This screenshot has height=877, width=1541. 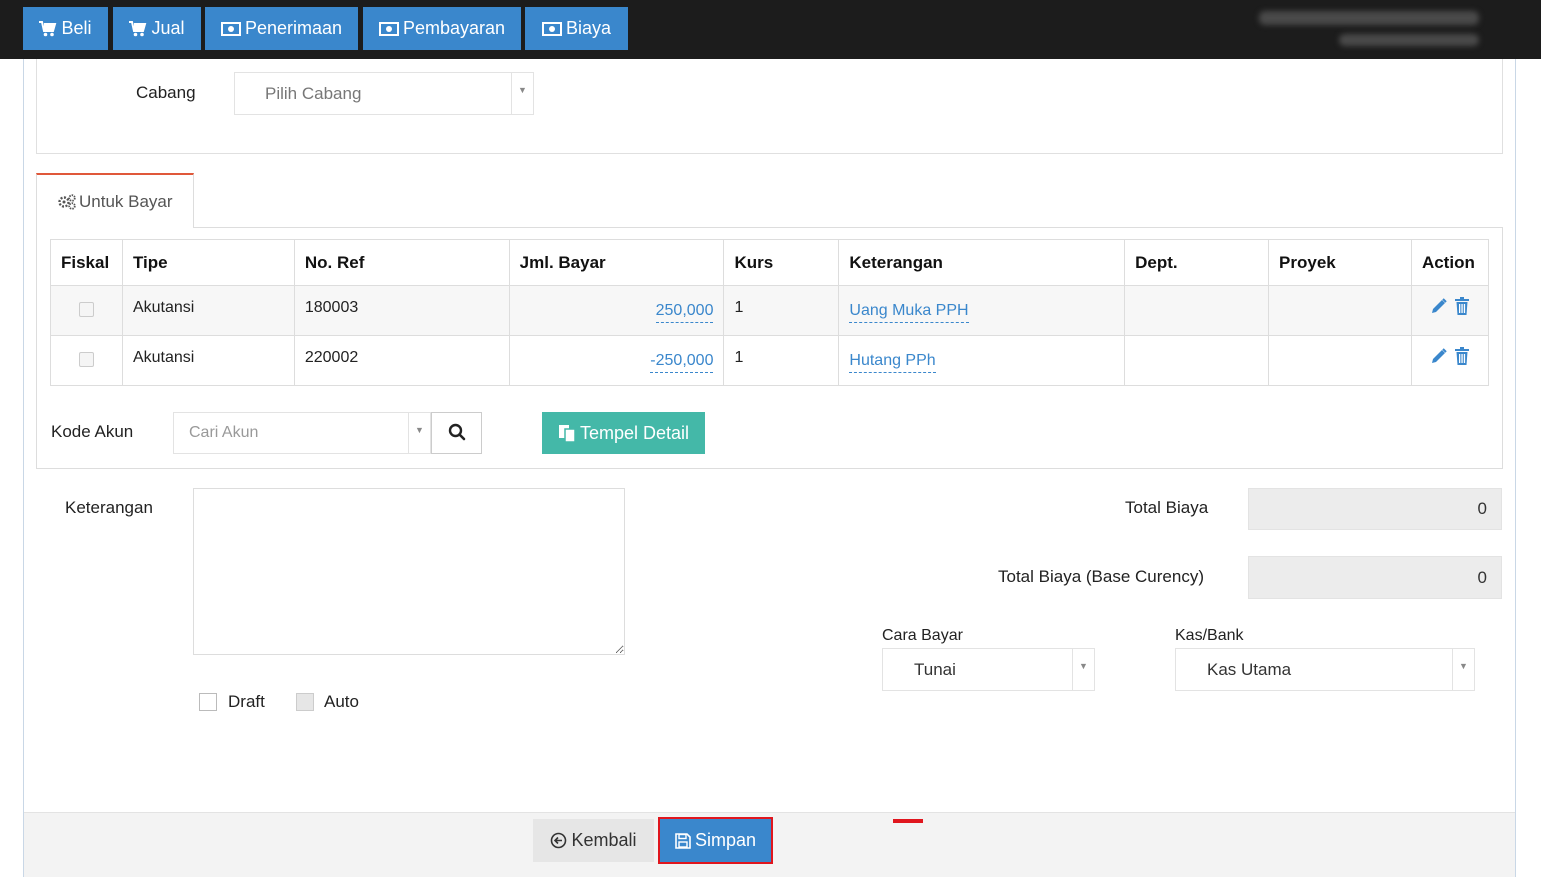 What do you see at coordinates (302, 433) in the screenshot?
I see `kode-akun-select: Cari Akun ▼` at bounding box center [302, 433].